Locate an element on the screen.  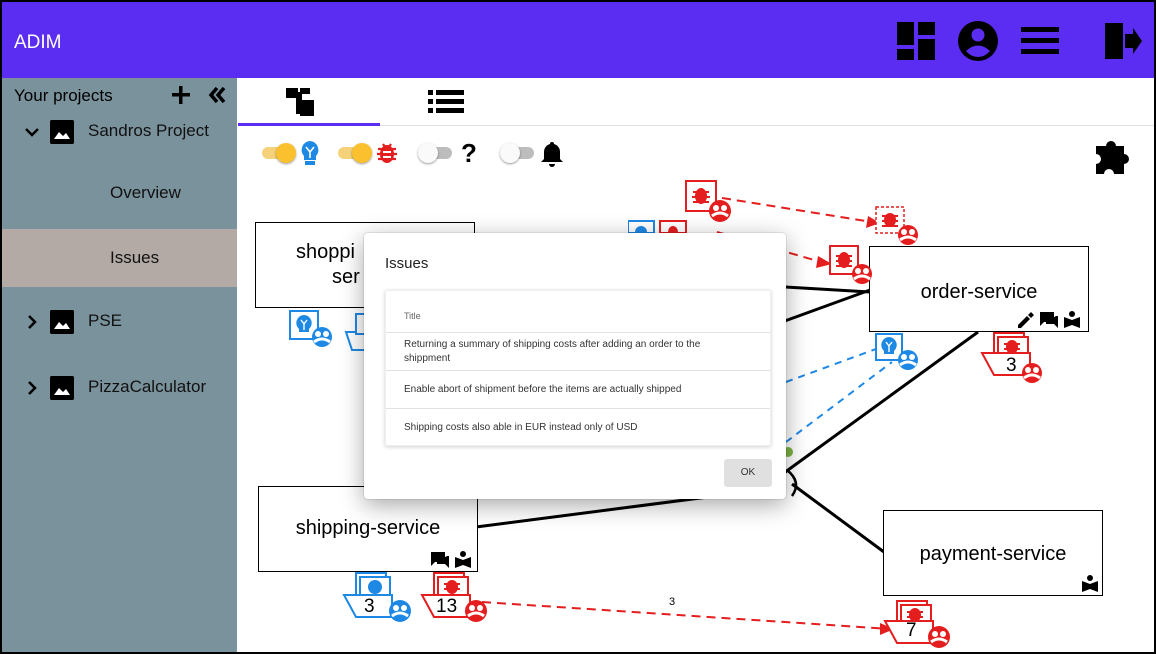
edge-order-link is located at coordinates (826, 306).